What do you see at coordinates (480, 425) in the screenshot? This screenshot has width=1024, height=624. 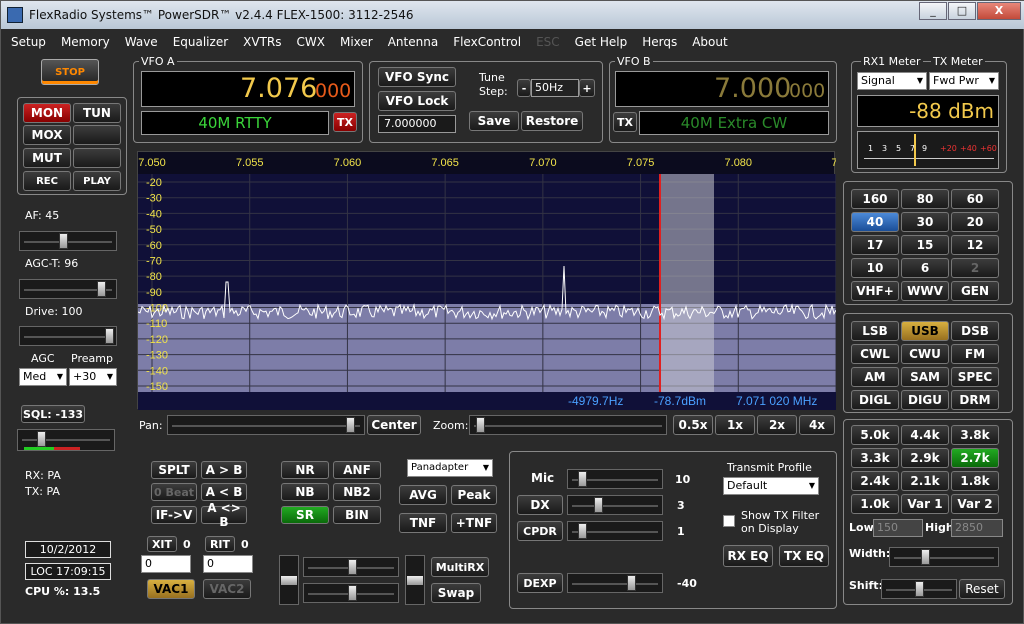 I see `zoom-thumb` at bounding box center [480, 425].